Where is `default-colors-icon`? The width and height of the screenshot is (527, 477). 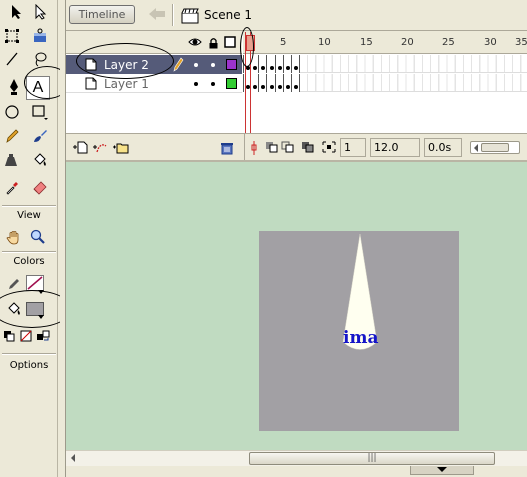 default-colors-icon is located at coordinates (9, 336).